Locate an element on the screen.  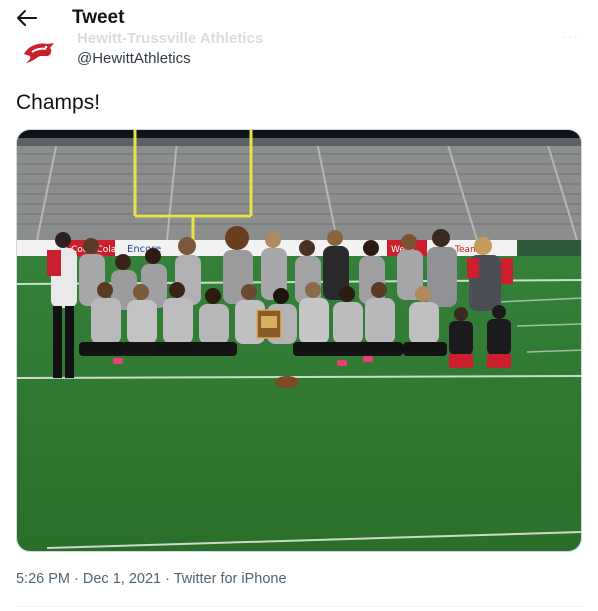
author-handle: @HewittAthletics is located at coordinates (134, 58).